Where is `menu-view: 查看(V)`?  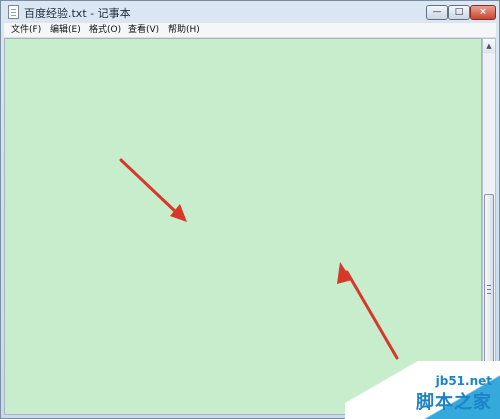
menu-view: 查看(V) is located at coordinates (143, 30).